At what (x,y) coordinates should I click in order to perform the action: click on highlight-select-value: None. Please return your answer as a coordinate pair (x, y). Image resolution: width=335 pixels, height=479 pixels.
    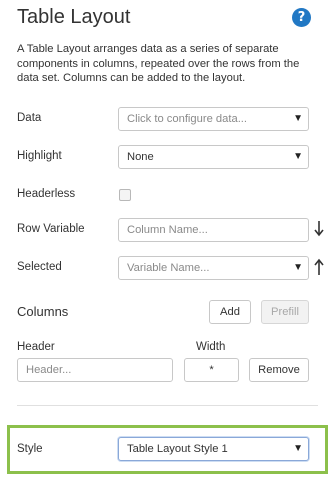
    Looking at the image, I should click on (140, 157).